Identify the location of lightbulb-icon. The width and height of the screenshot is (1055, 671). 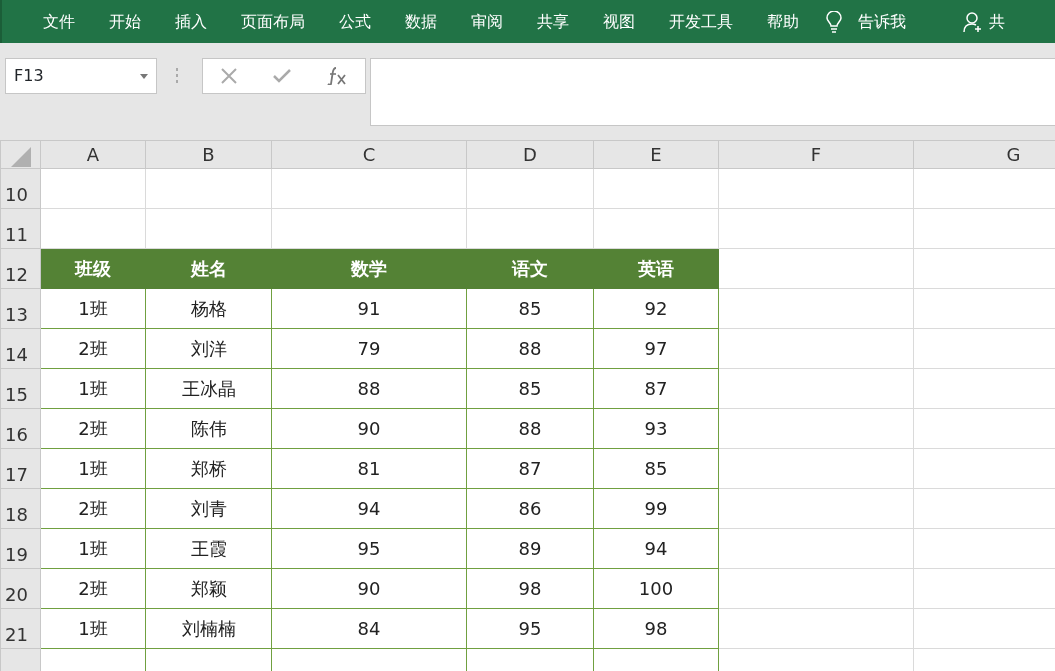
(834, 21).